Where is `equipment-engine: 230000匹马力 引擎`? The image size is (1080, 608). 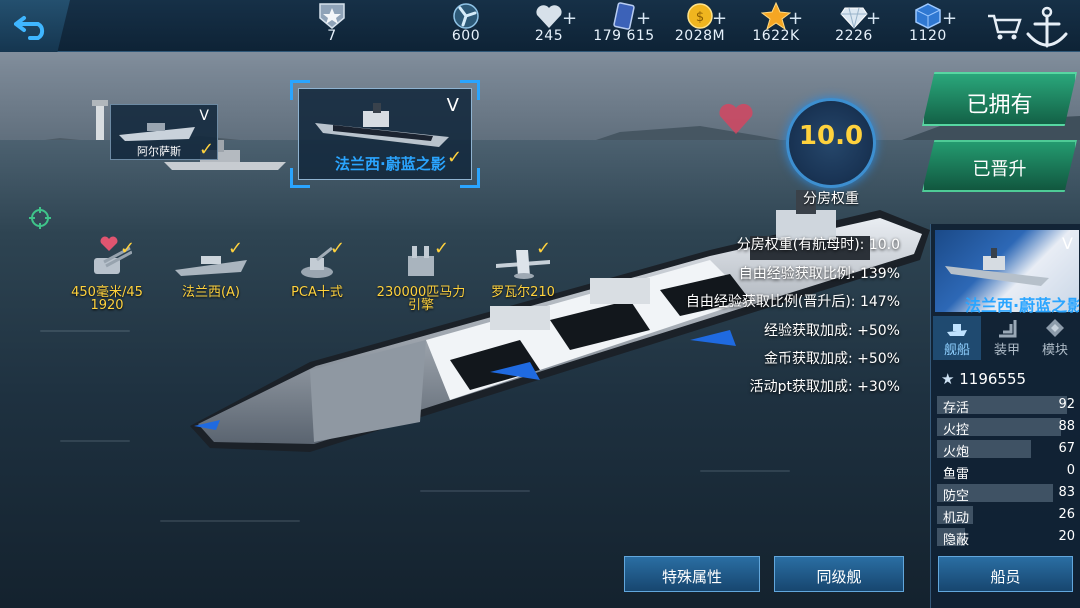
equipment-engine: 230000匹马力 引擎 is located at coordinates (421, 277).